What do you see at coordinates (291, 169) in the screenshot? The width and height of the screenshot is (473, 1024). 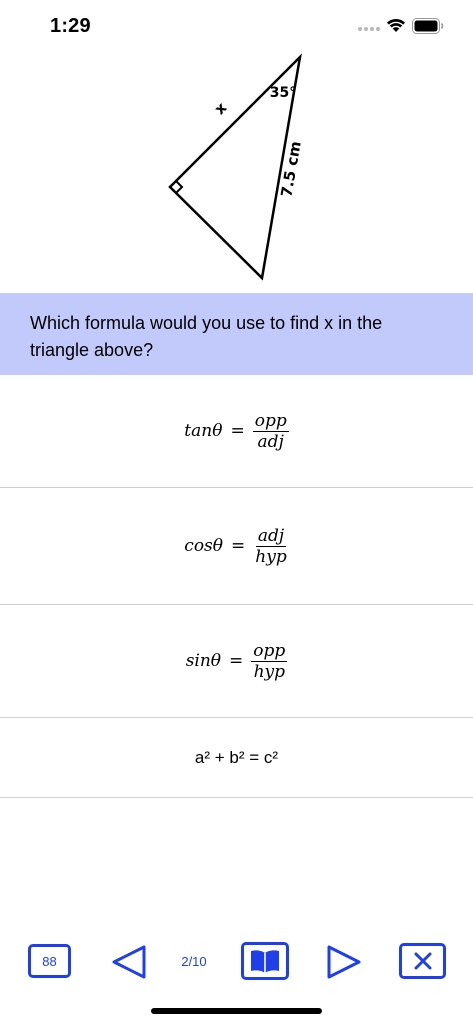 I see `hypotenuse-label: 7.5 cm` at bounding box center [291, 169].